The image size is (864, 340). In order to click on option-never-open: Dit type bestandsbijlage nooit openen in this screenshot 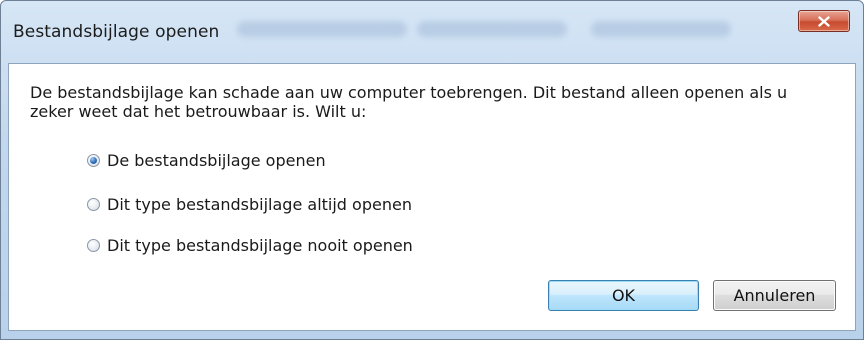, I will do `click(250, 245)`.